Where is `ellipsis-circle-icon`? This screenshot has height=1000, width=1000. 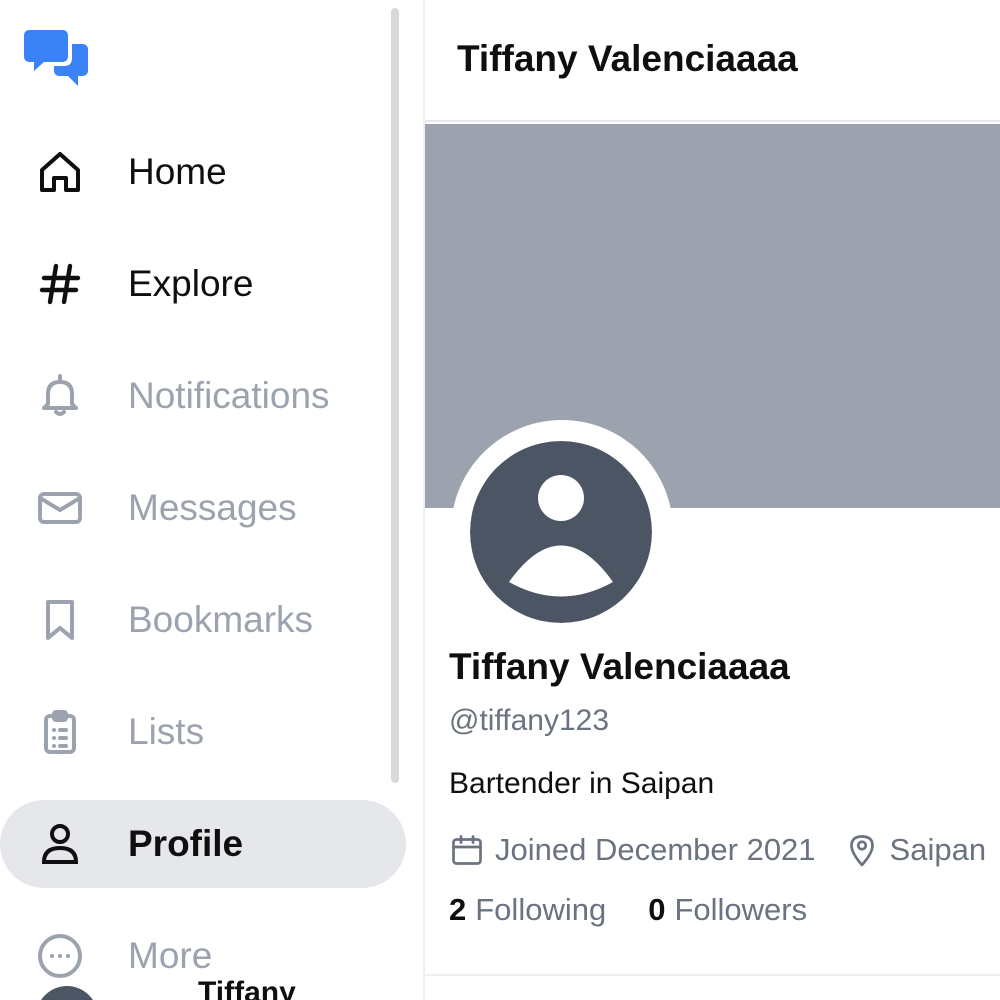
ellipsis-circle-icon is located at coordinates (60, 956).